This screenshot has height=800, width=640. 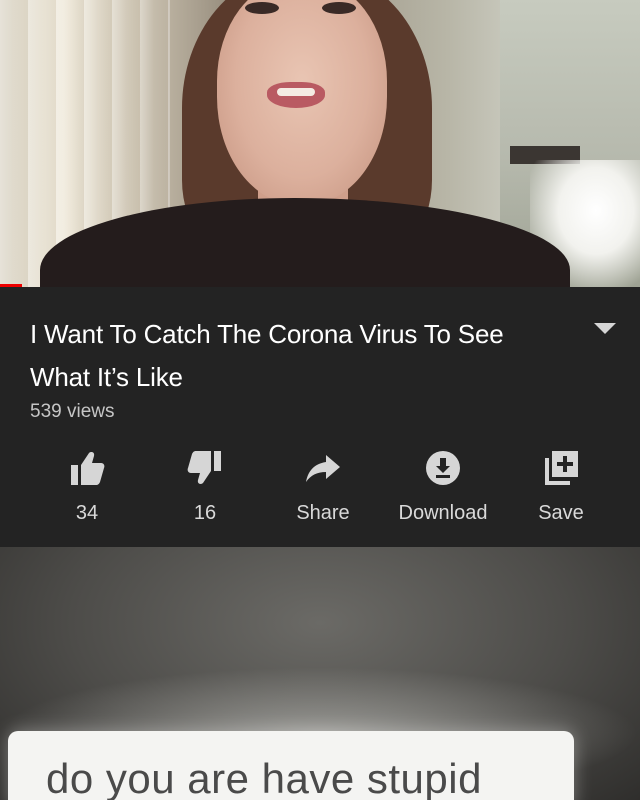 I want to click on comment-bubble: do you are have stupid, so click(x=291, y=765).